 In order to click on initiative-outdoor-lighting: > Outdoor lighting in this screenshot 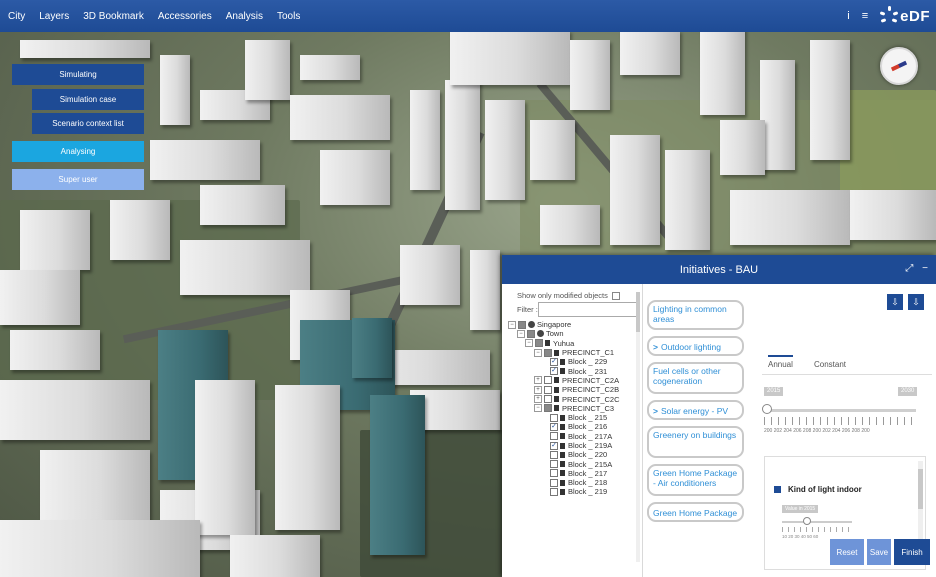, I will do `click(695, 346)`.